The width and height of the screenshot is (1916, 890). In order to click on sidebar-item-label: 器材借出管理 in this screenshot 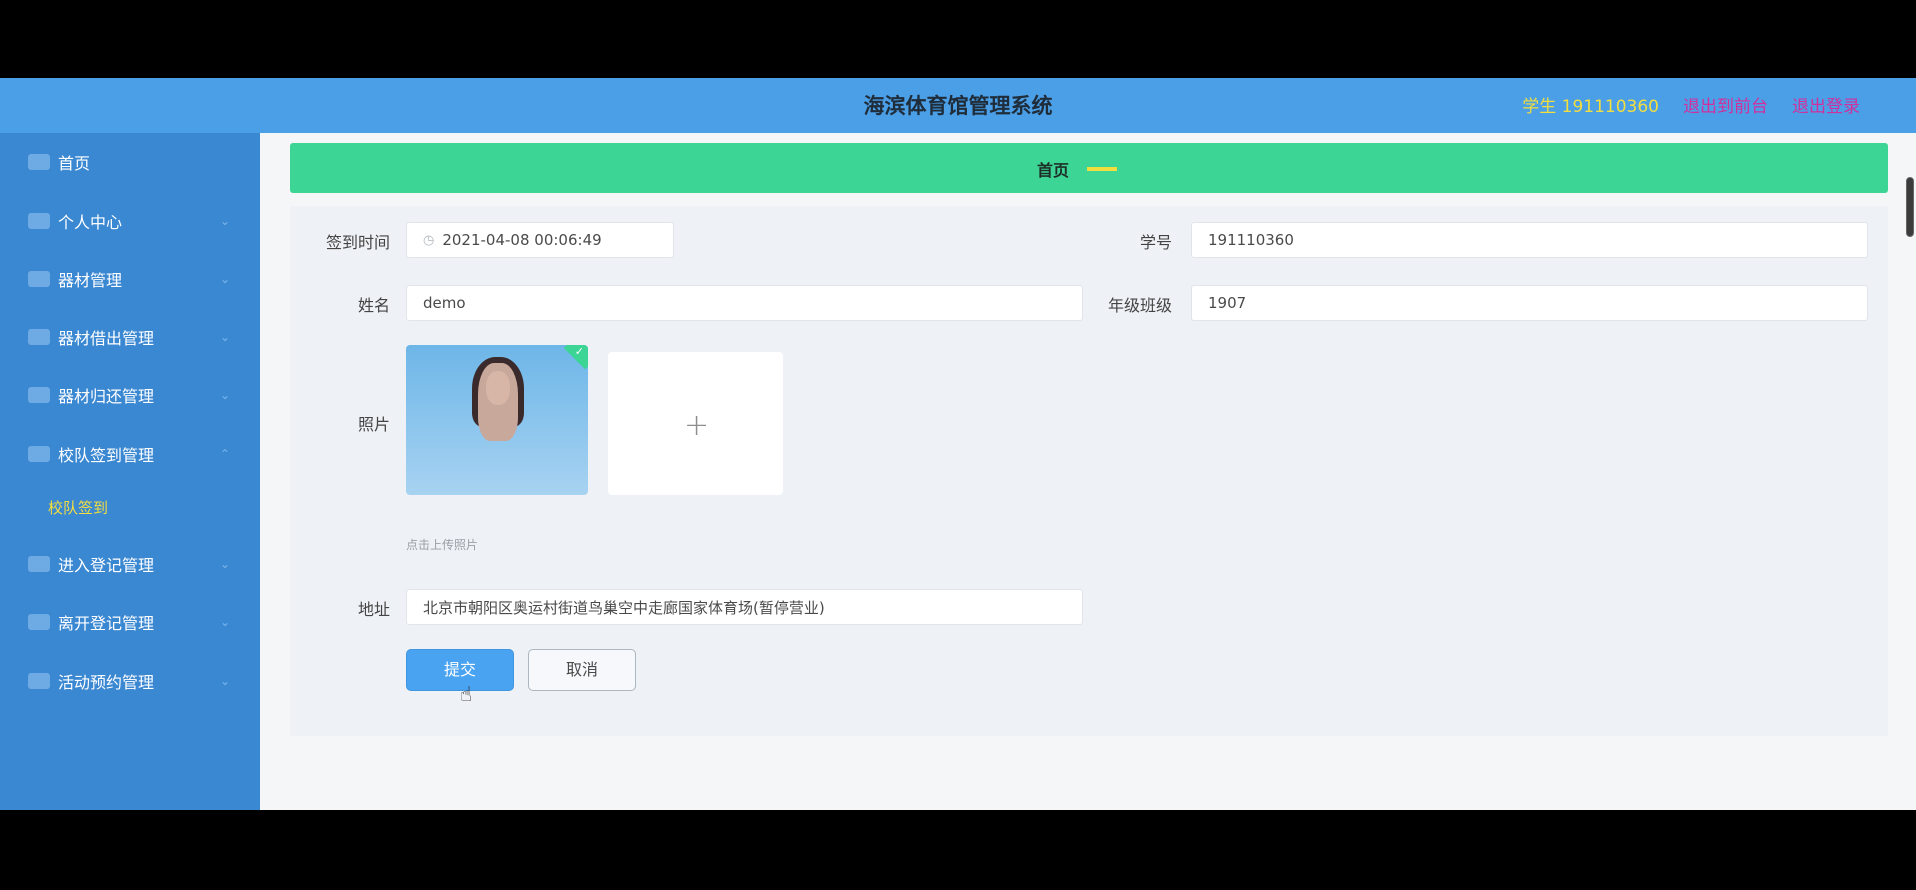, I will do `click(106, 338)`.